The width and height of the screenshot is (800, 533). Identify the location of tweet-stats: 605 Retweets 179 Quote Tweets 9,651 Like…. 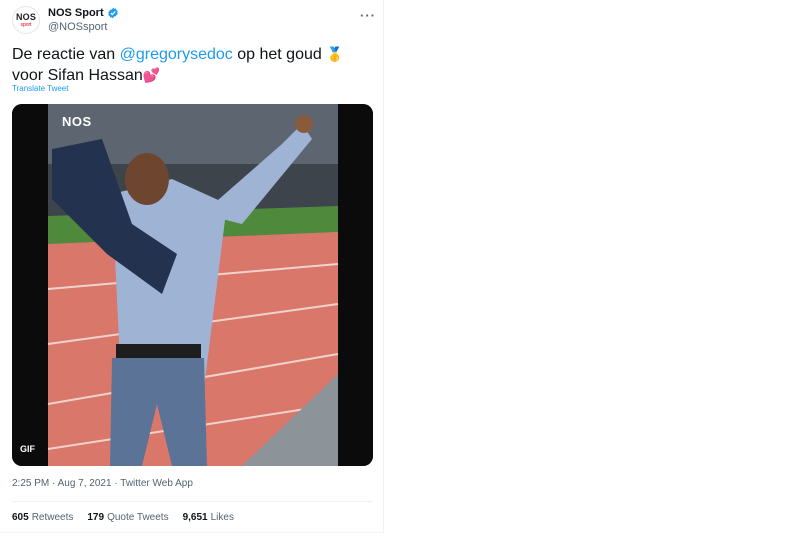
(123, 517).